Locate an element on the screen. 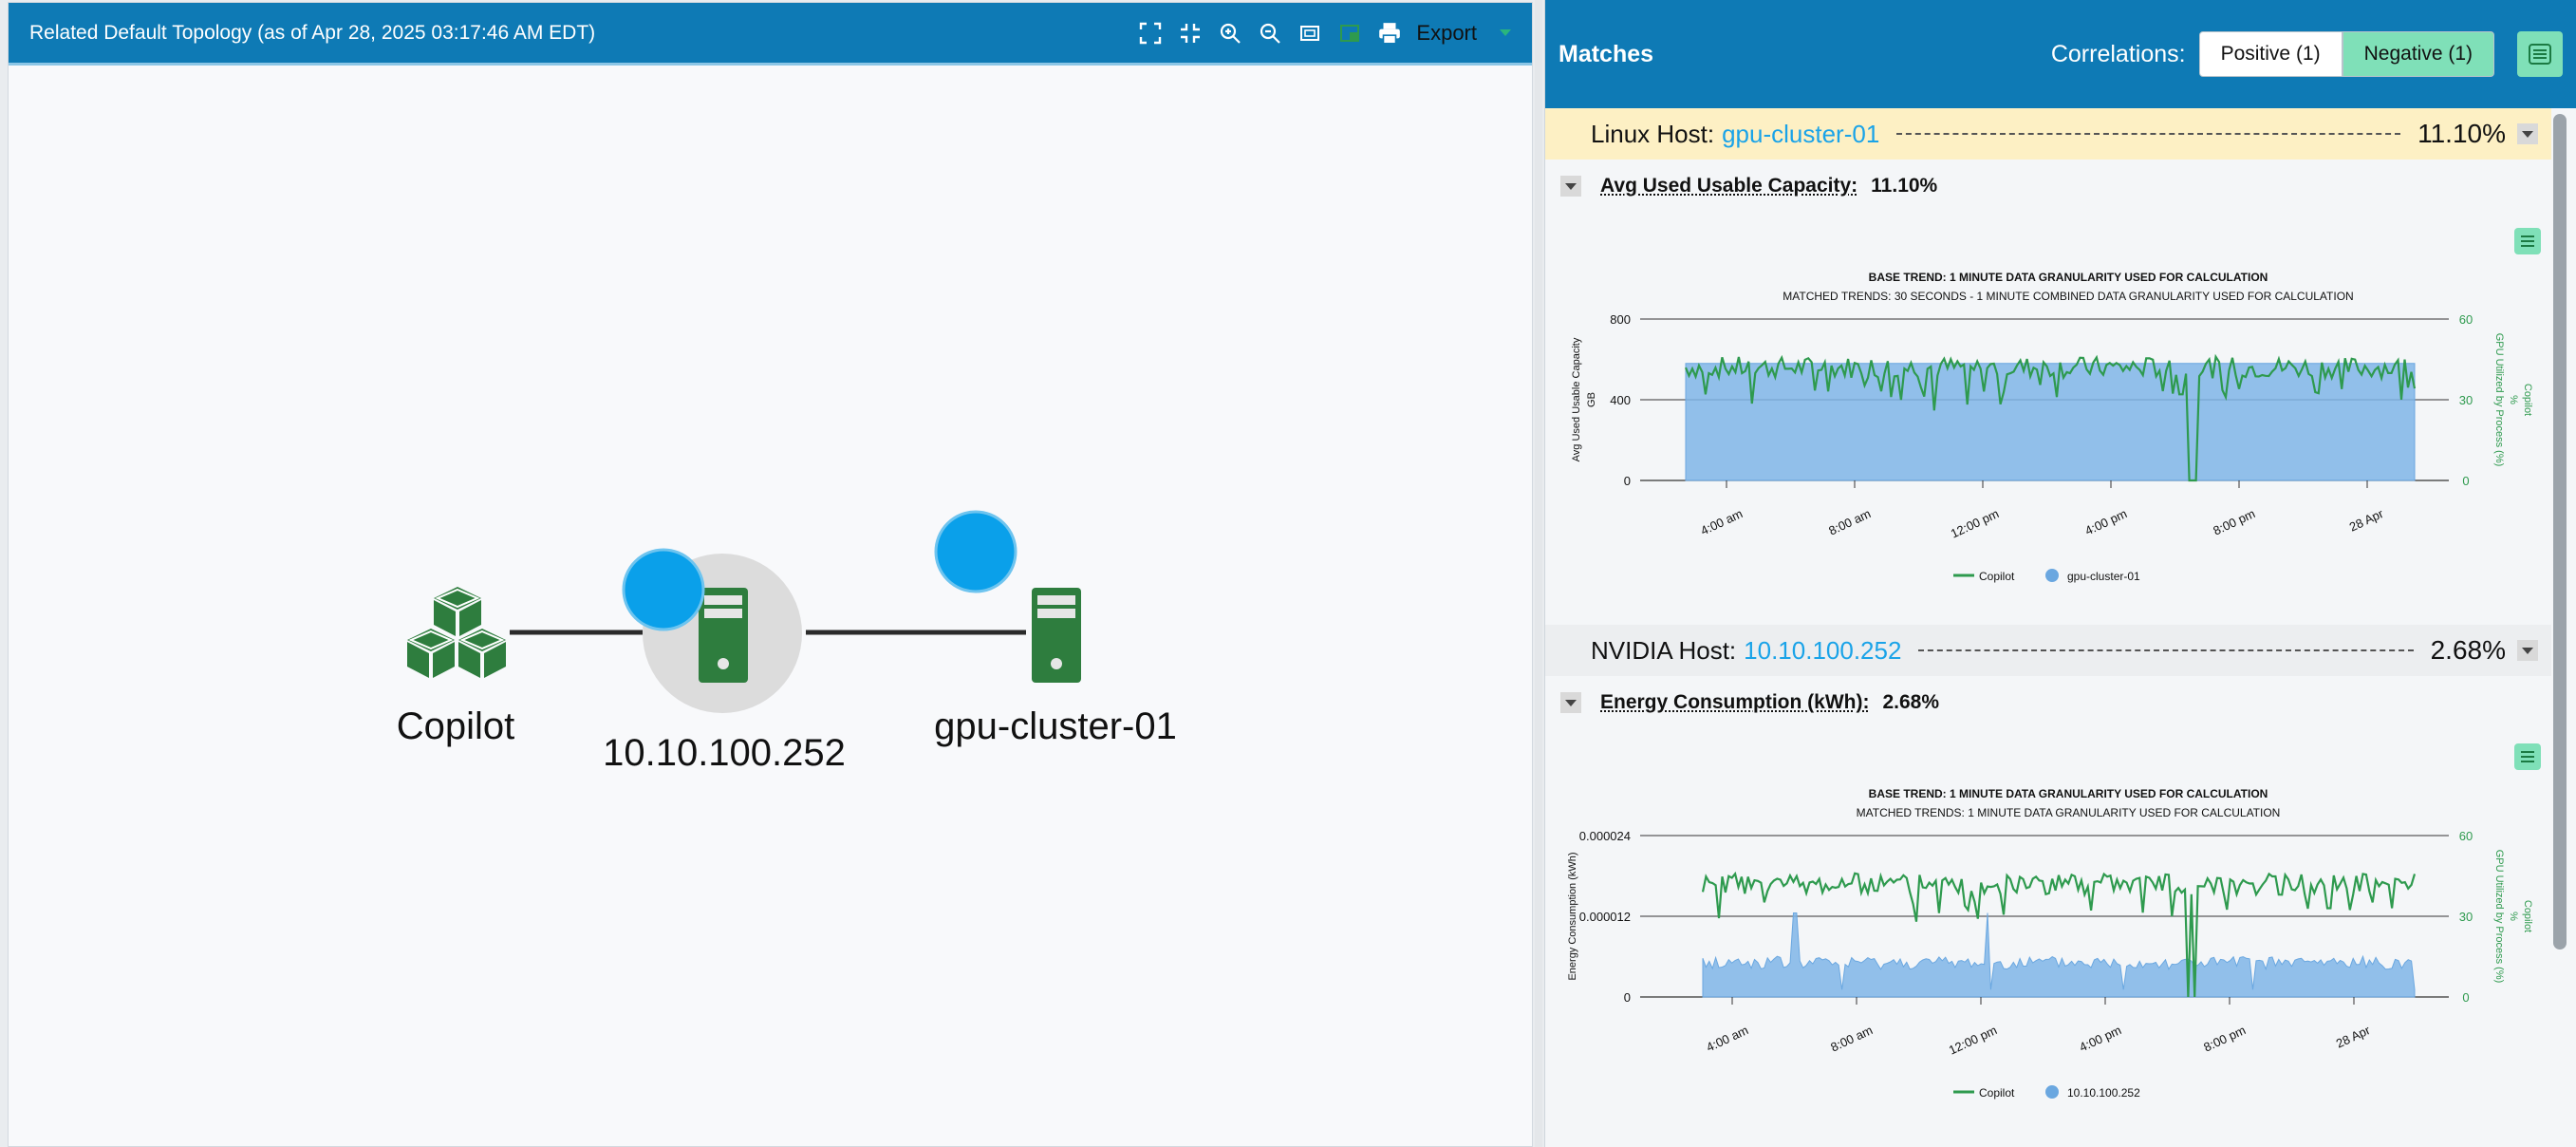  y-tick-label: 0.000012 is located at coordinates (1605, 917).